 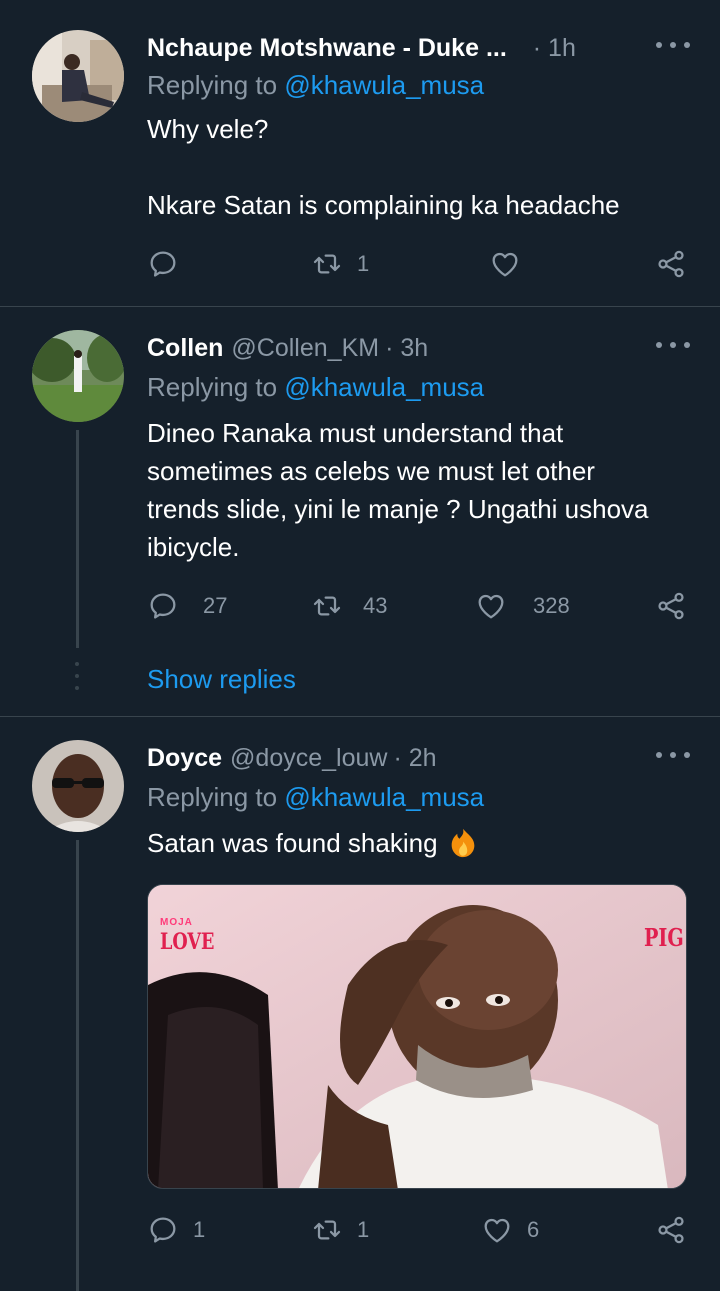 What do you see at coordinates (522, 606) in the screenshot?
I see `like-button: 328` at bounding box center [522, 606].